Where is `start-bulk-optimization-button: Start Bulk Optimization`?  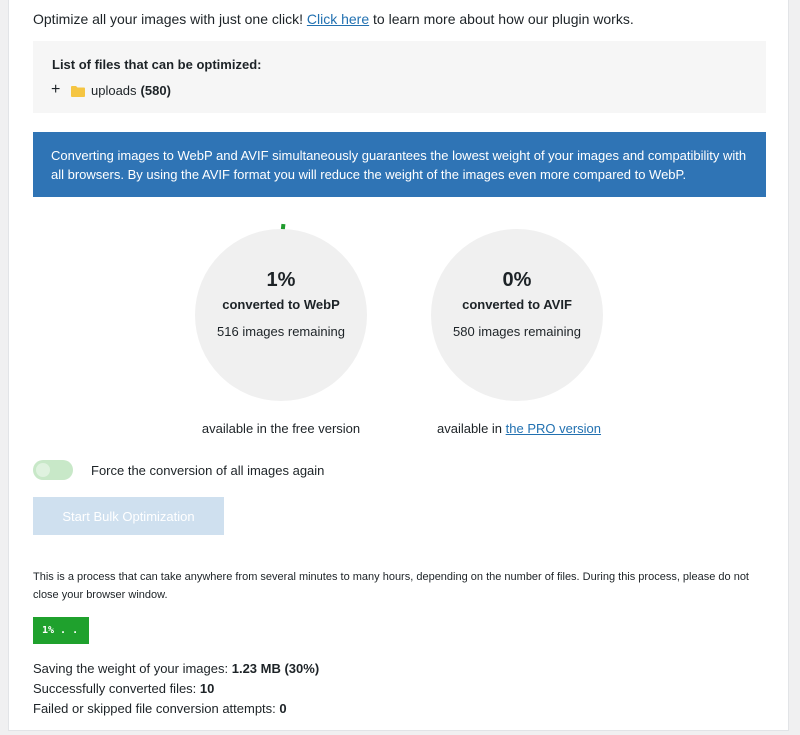 start-bulk-optimization-button: Start Bulk Optimization is located at coordinates (128, 516).